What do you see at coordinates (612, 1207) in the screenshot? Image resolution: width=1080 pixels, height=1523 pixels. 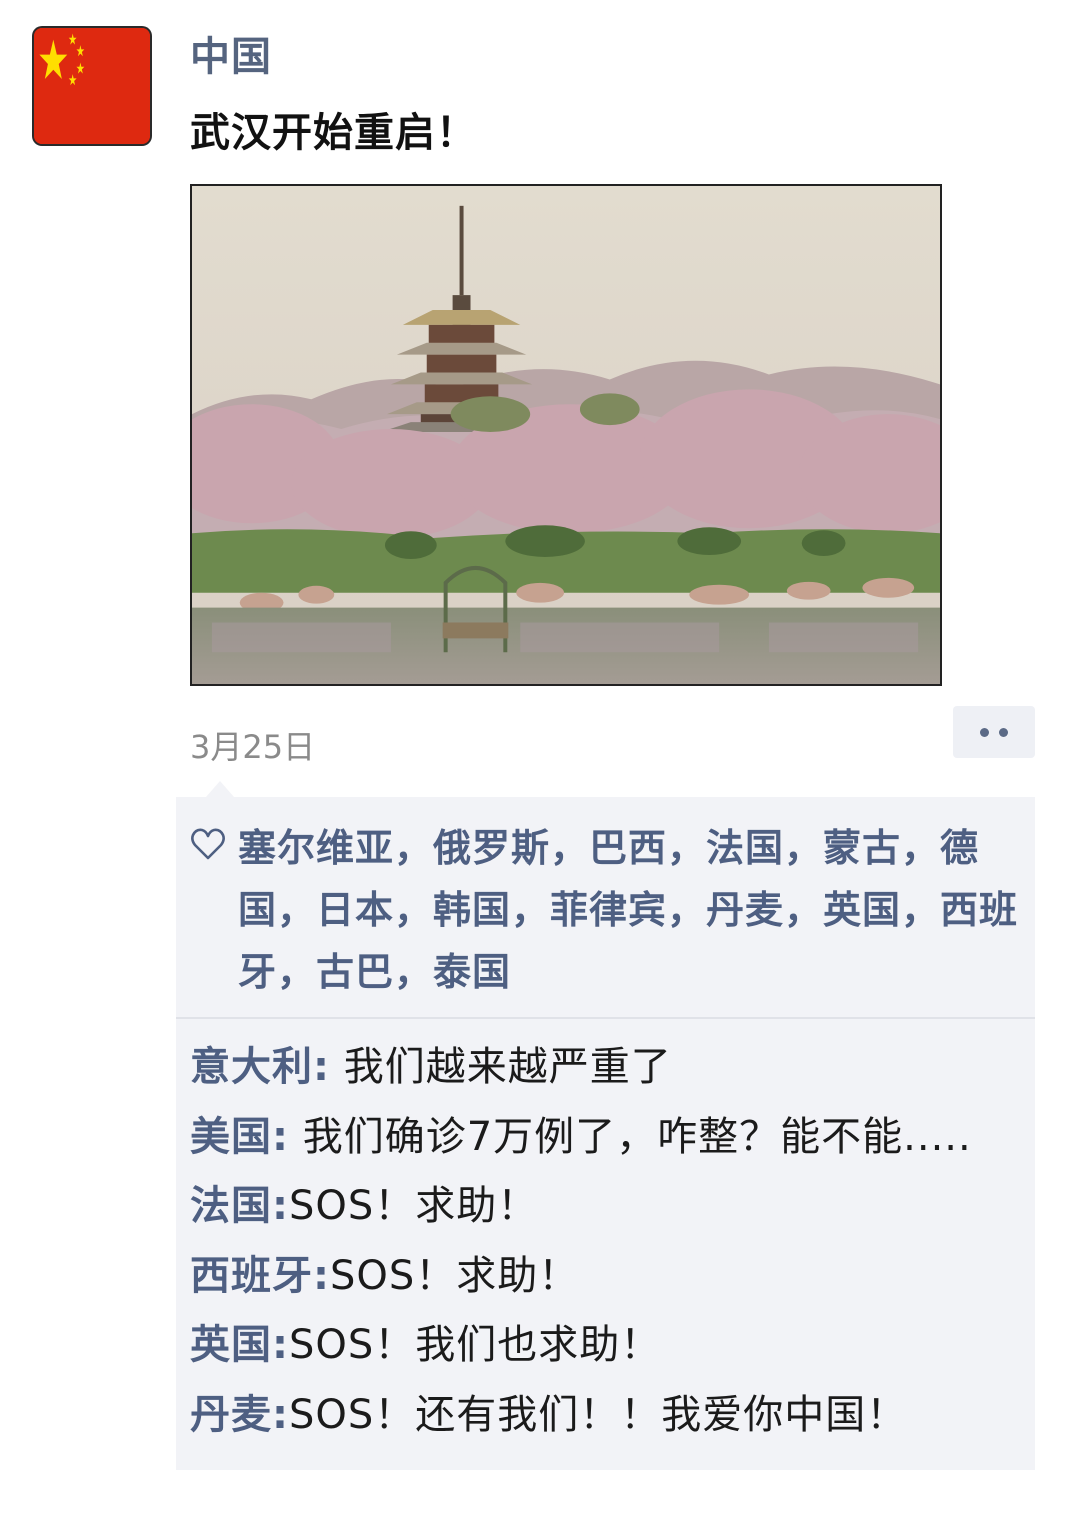 I see `comment: 法国:SOS！求助！` at bounding box center [612, 1207].